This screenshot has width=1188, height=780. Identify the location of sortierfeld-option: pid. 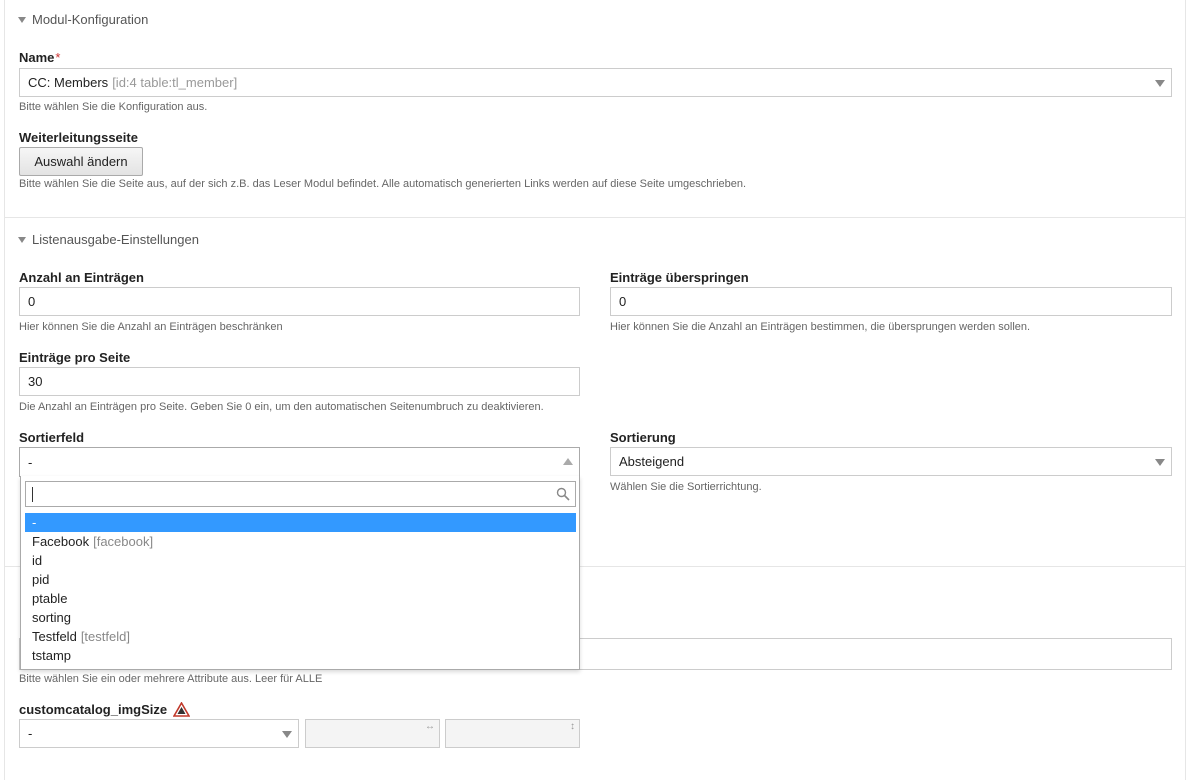
(300, 579).